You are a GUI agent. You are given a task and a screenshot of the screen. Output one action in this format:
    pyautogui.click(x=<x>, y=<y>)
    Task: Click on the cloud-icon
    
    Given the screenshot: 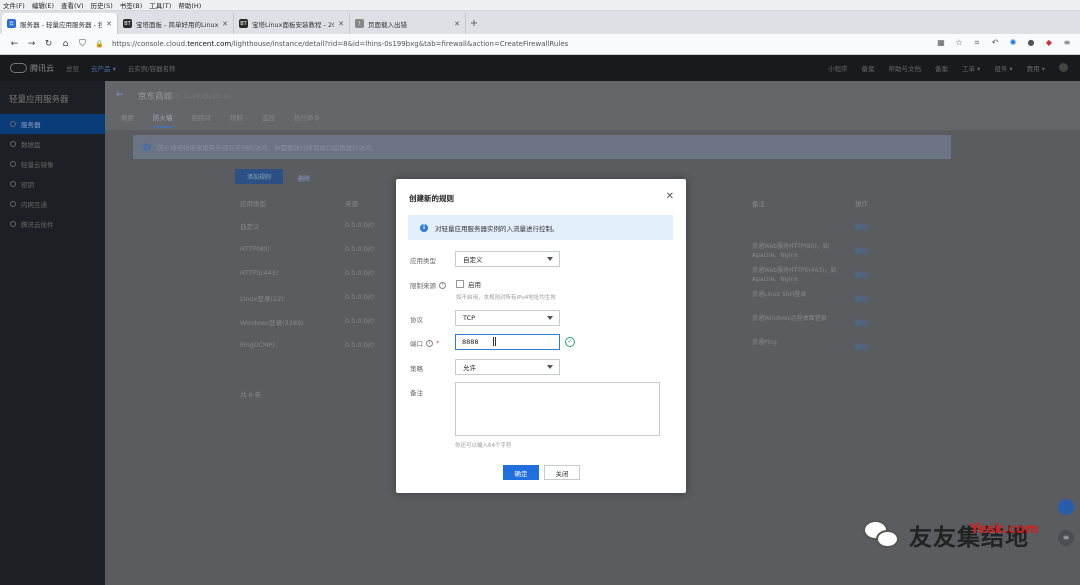 What is the action you would take?
    pyautogui.click(x=18, y=68)
    